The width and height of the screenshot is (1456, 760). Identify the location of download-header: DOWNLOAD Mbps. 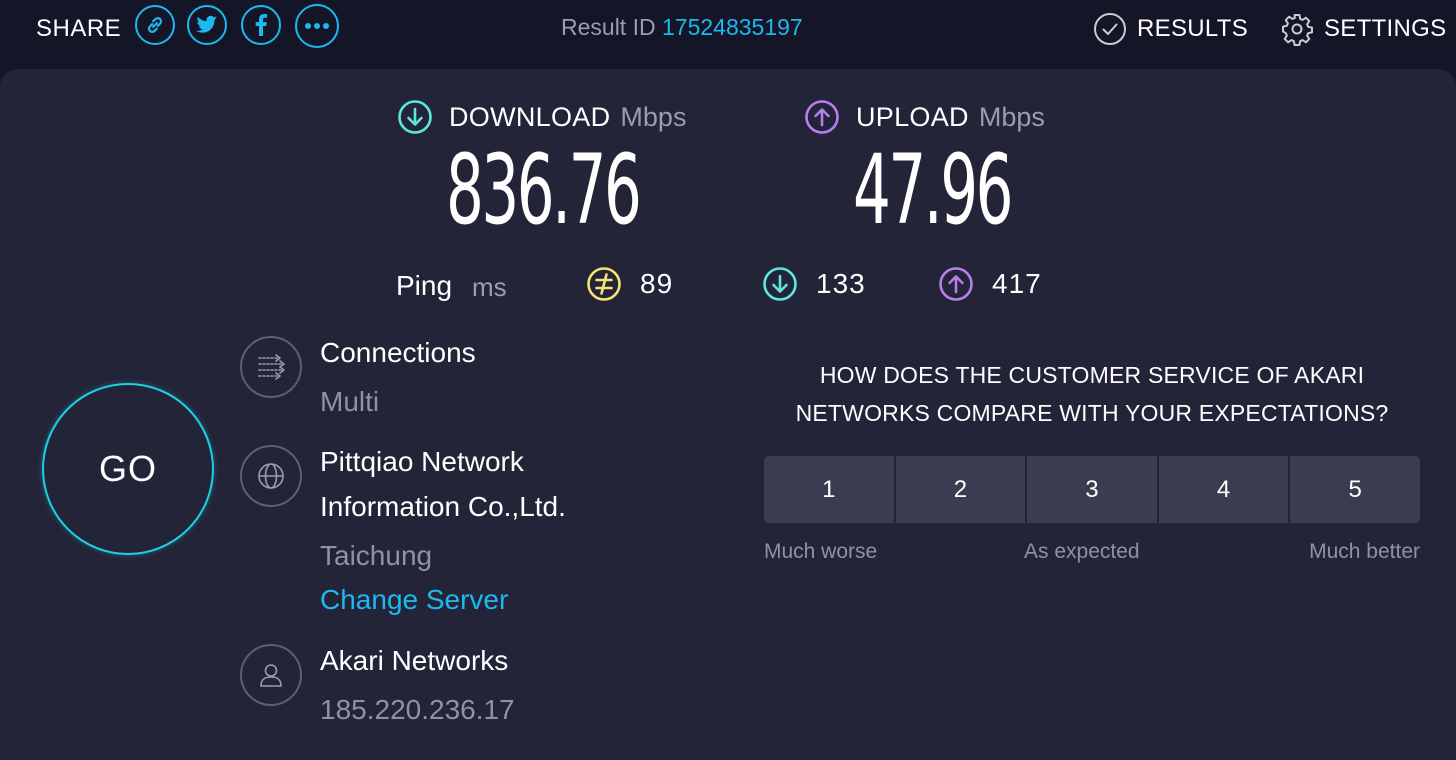
(541, 117).